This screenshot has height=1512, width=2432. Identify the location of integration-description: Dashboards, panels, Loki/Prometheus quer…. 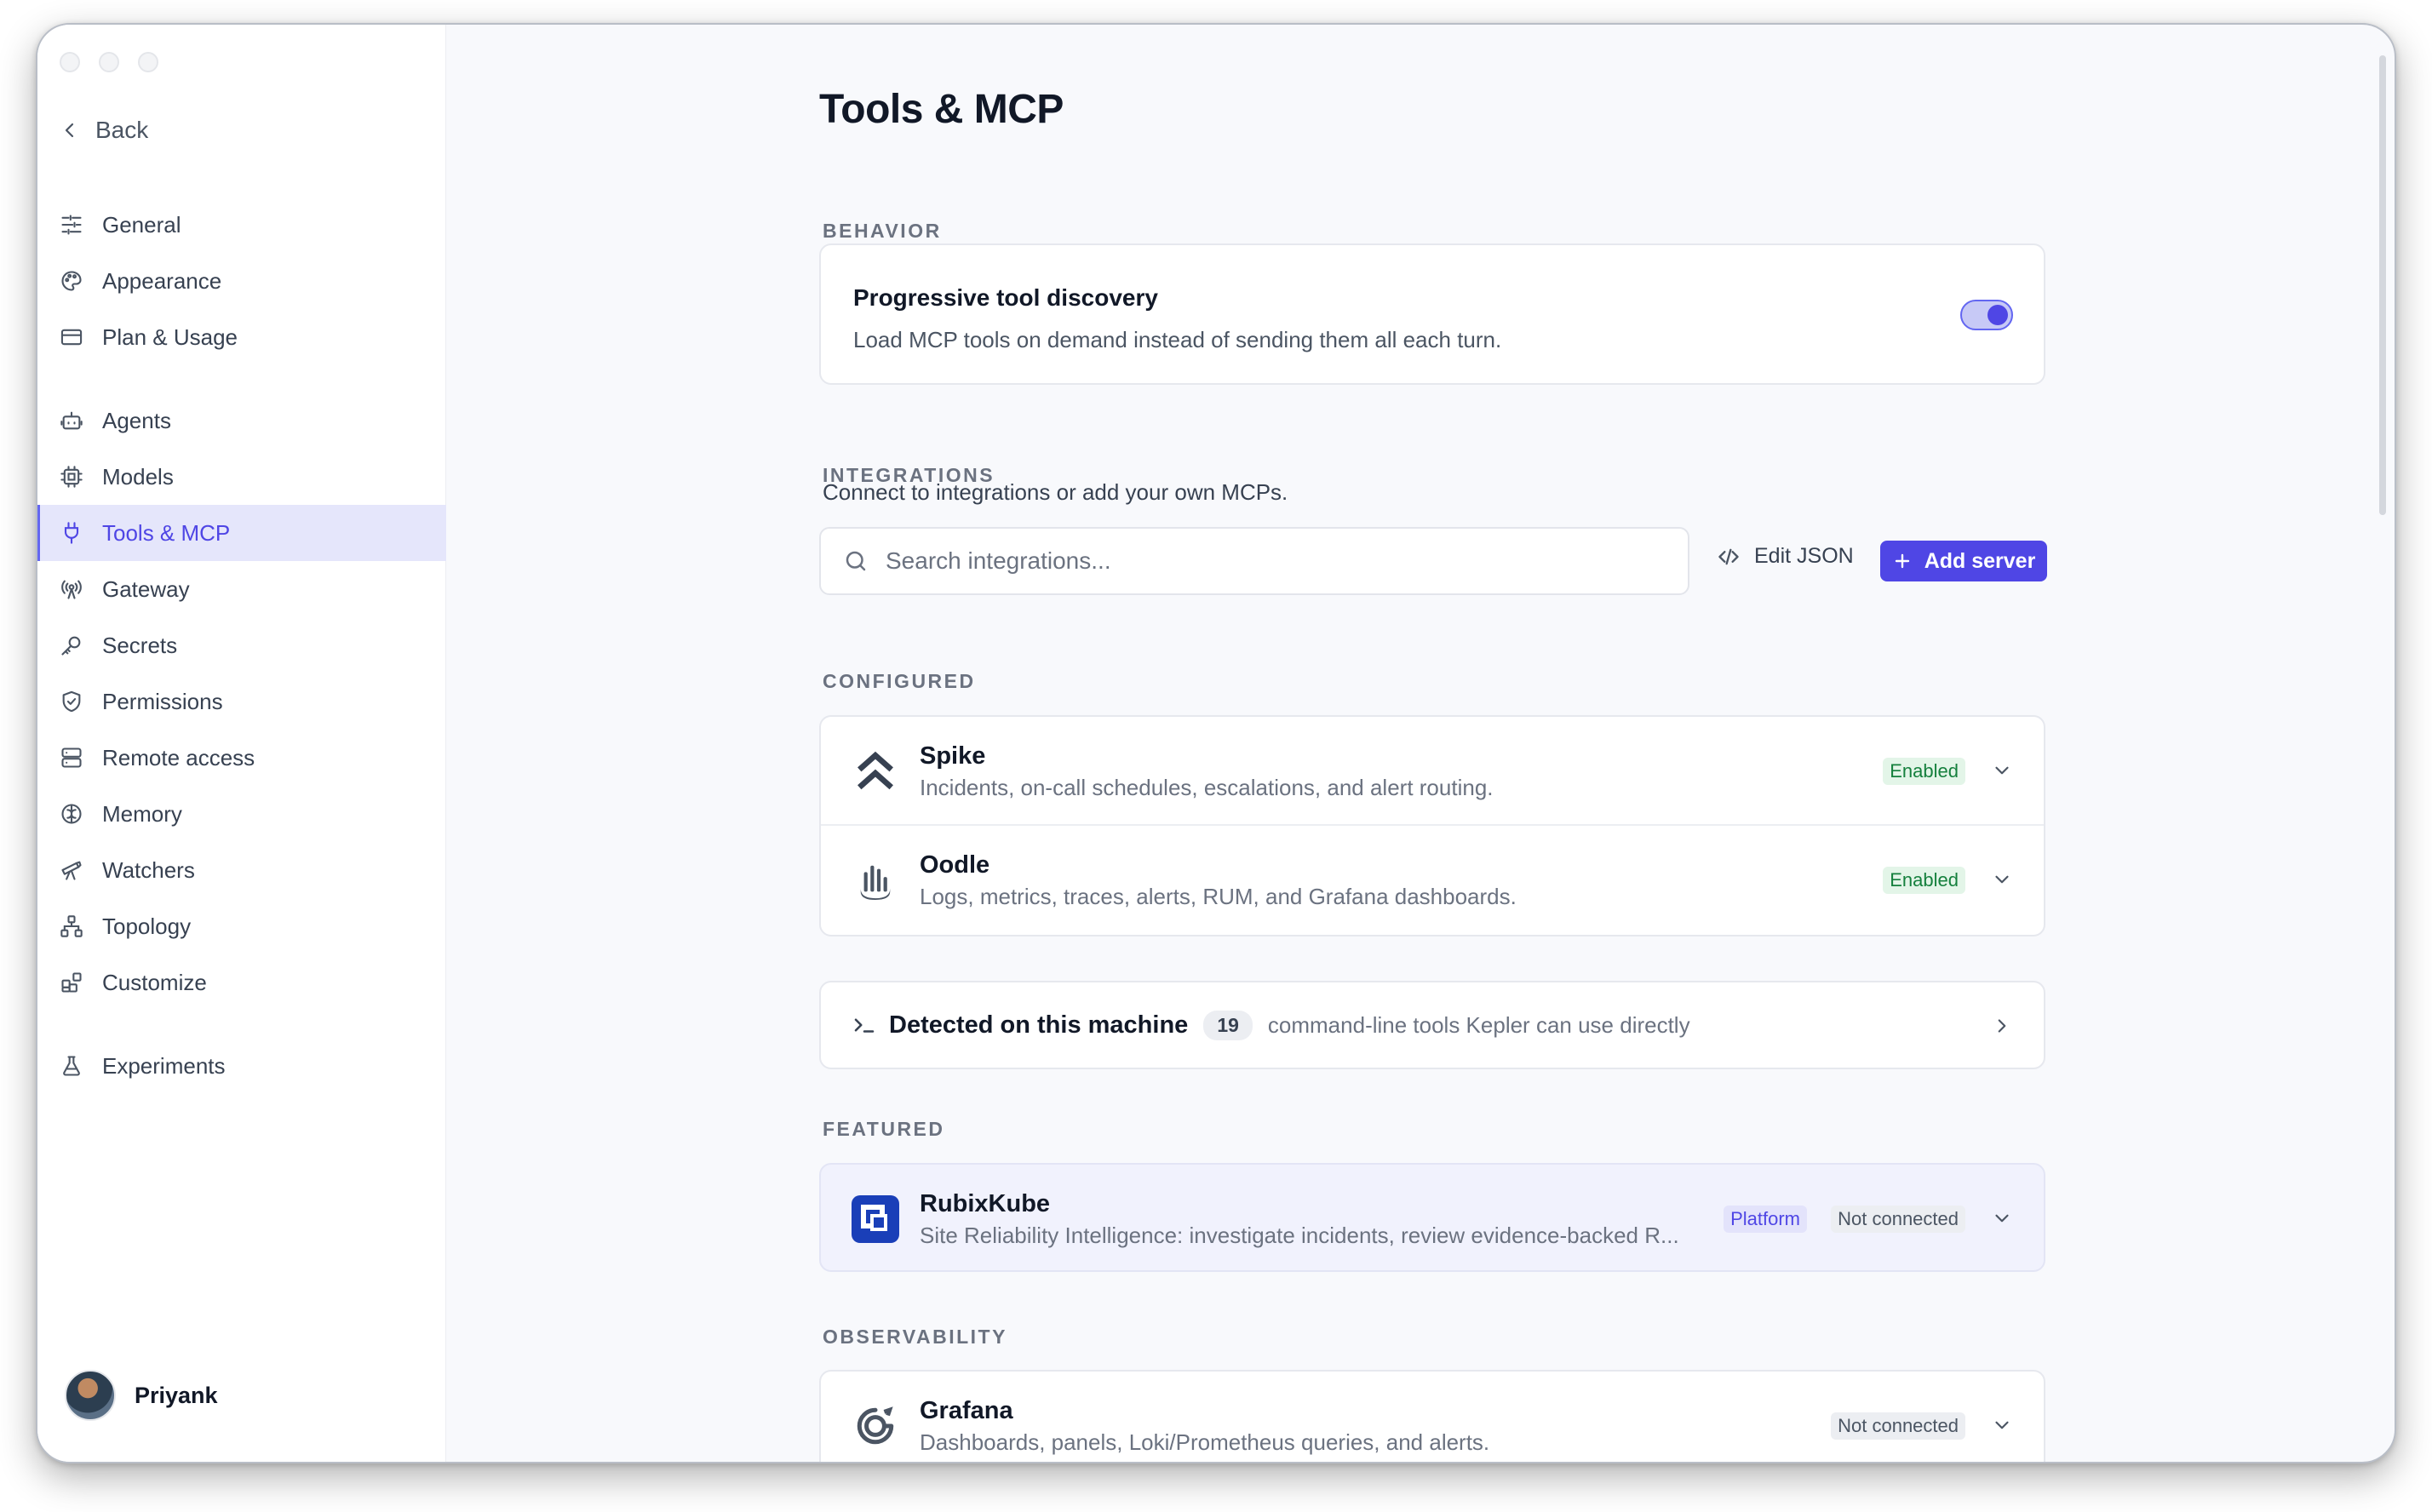
(1205, 1442).